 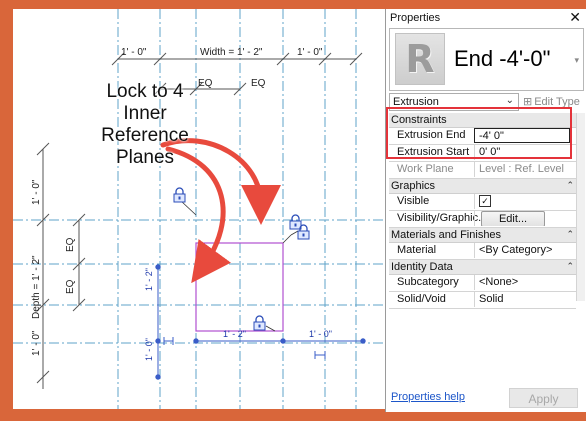 What do you see at coordinates (433, 152) in the screenshot?
I see `param-label: Extrusion Start` at bounding box center [433, 152].